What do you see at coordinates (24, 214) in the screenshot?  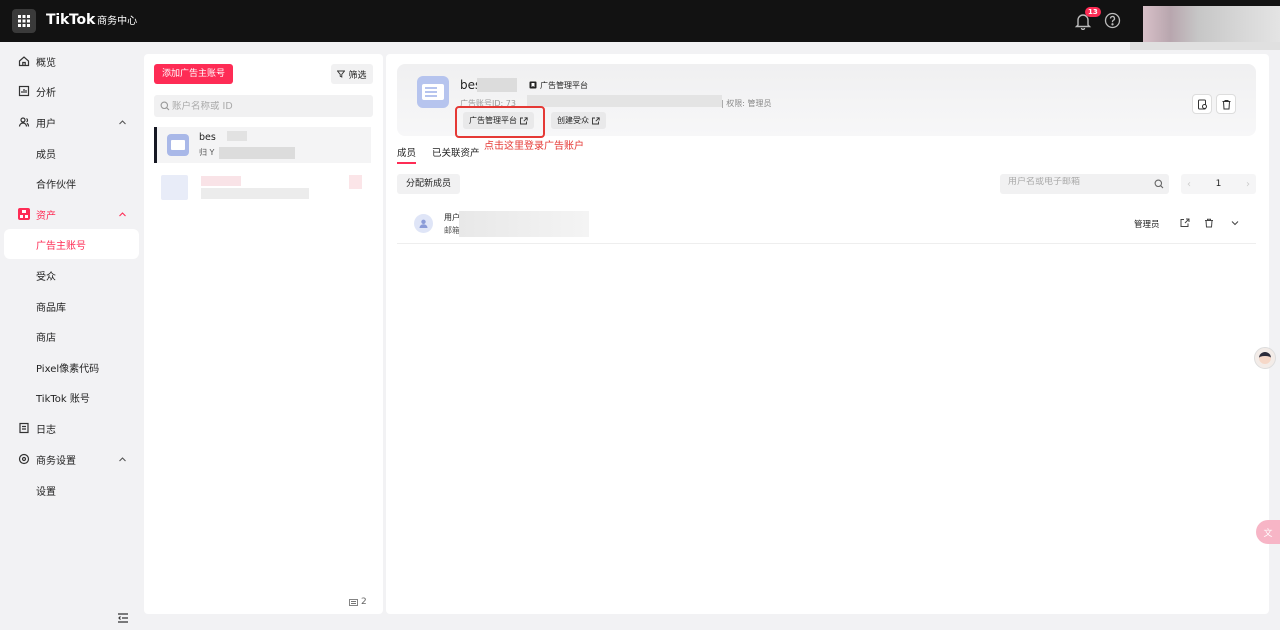 I see `assets-icon` at bounding box center [24, 214].